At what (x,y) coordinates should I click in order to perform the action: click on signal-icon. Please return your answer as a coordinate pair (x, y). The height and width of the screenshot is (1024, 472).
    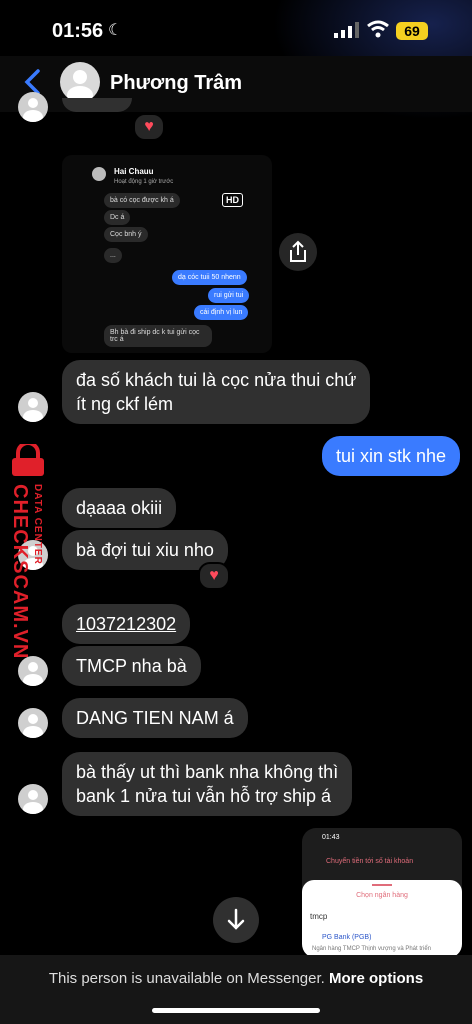
    Looking at the image, I should click on (346, 30).